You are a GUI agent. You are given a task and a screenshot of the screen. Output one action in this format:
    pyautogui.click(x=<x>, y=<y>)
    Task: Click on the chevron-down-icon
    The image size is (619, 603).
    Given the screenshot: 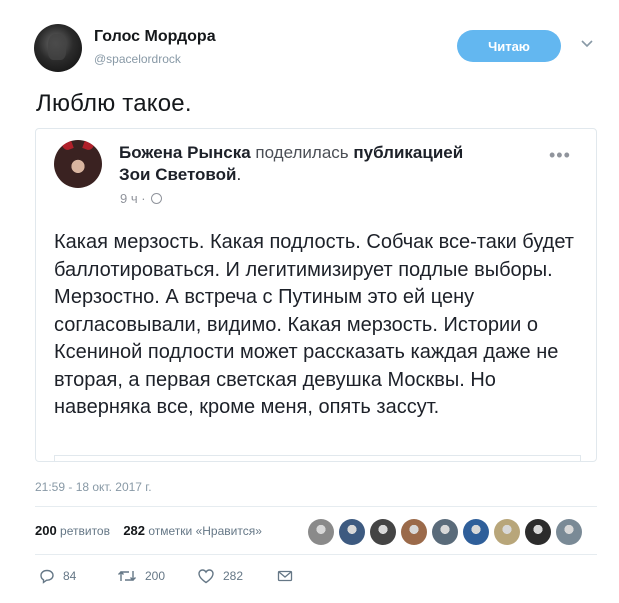 What is the action you would take?
    pyautogui.click(x=587, y=43)
    